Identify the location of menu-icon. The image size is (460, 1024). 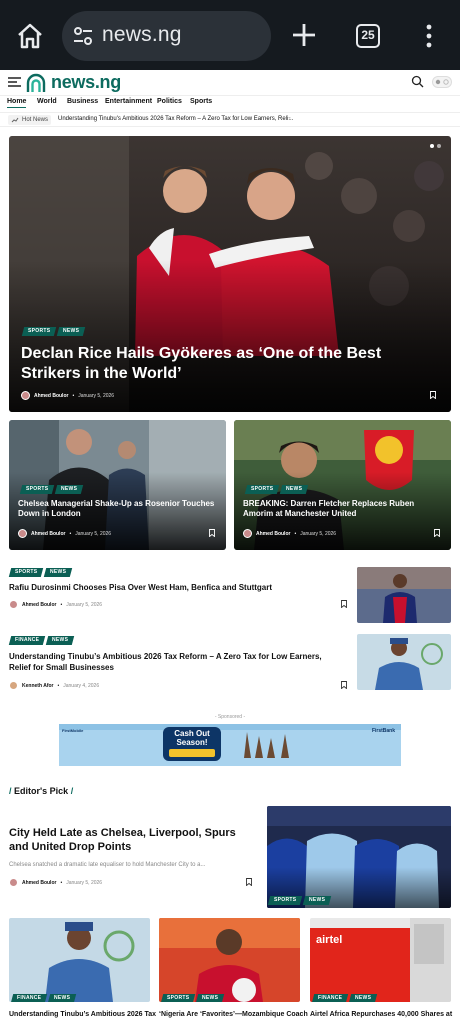
(14, 82).